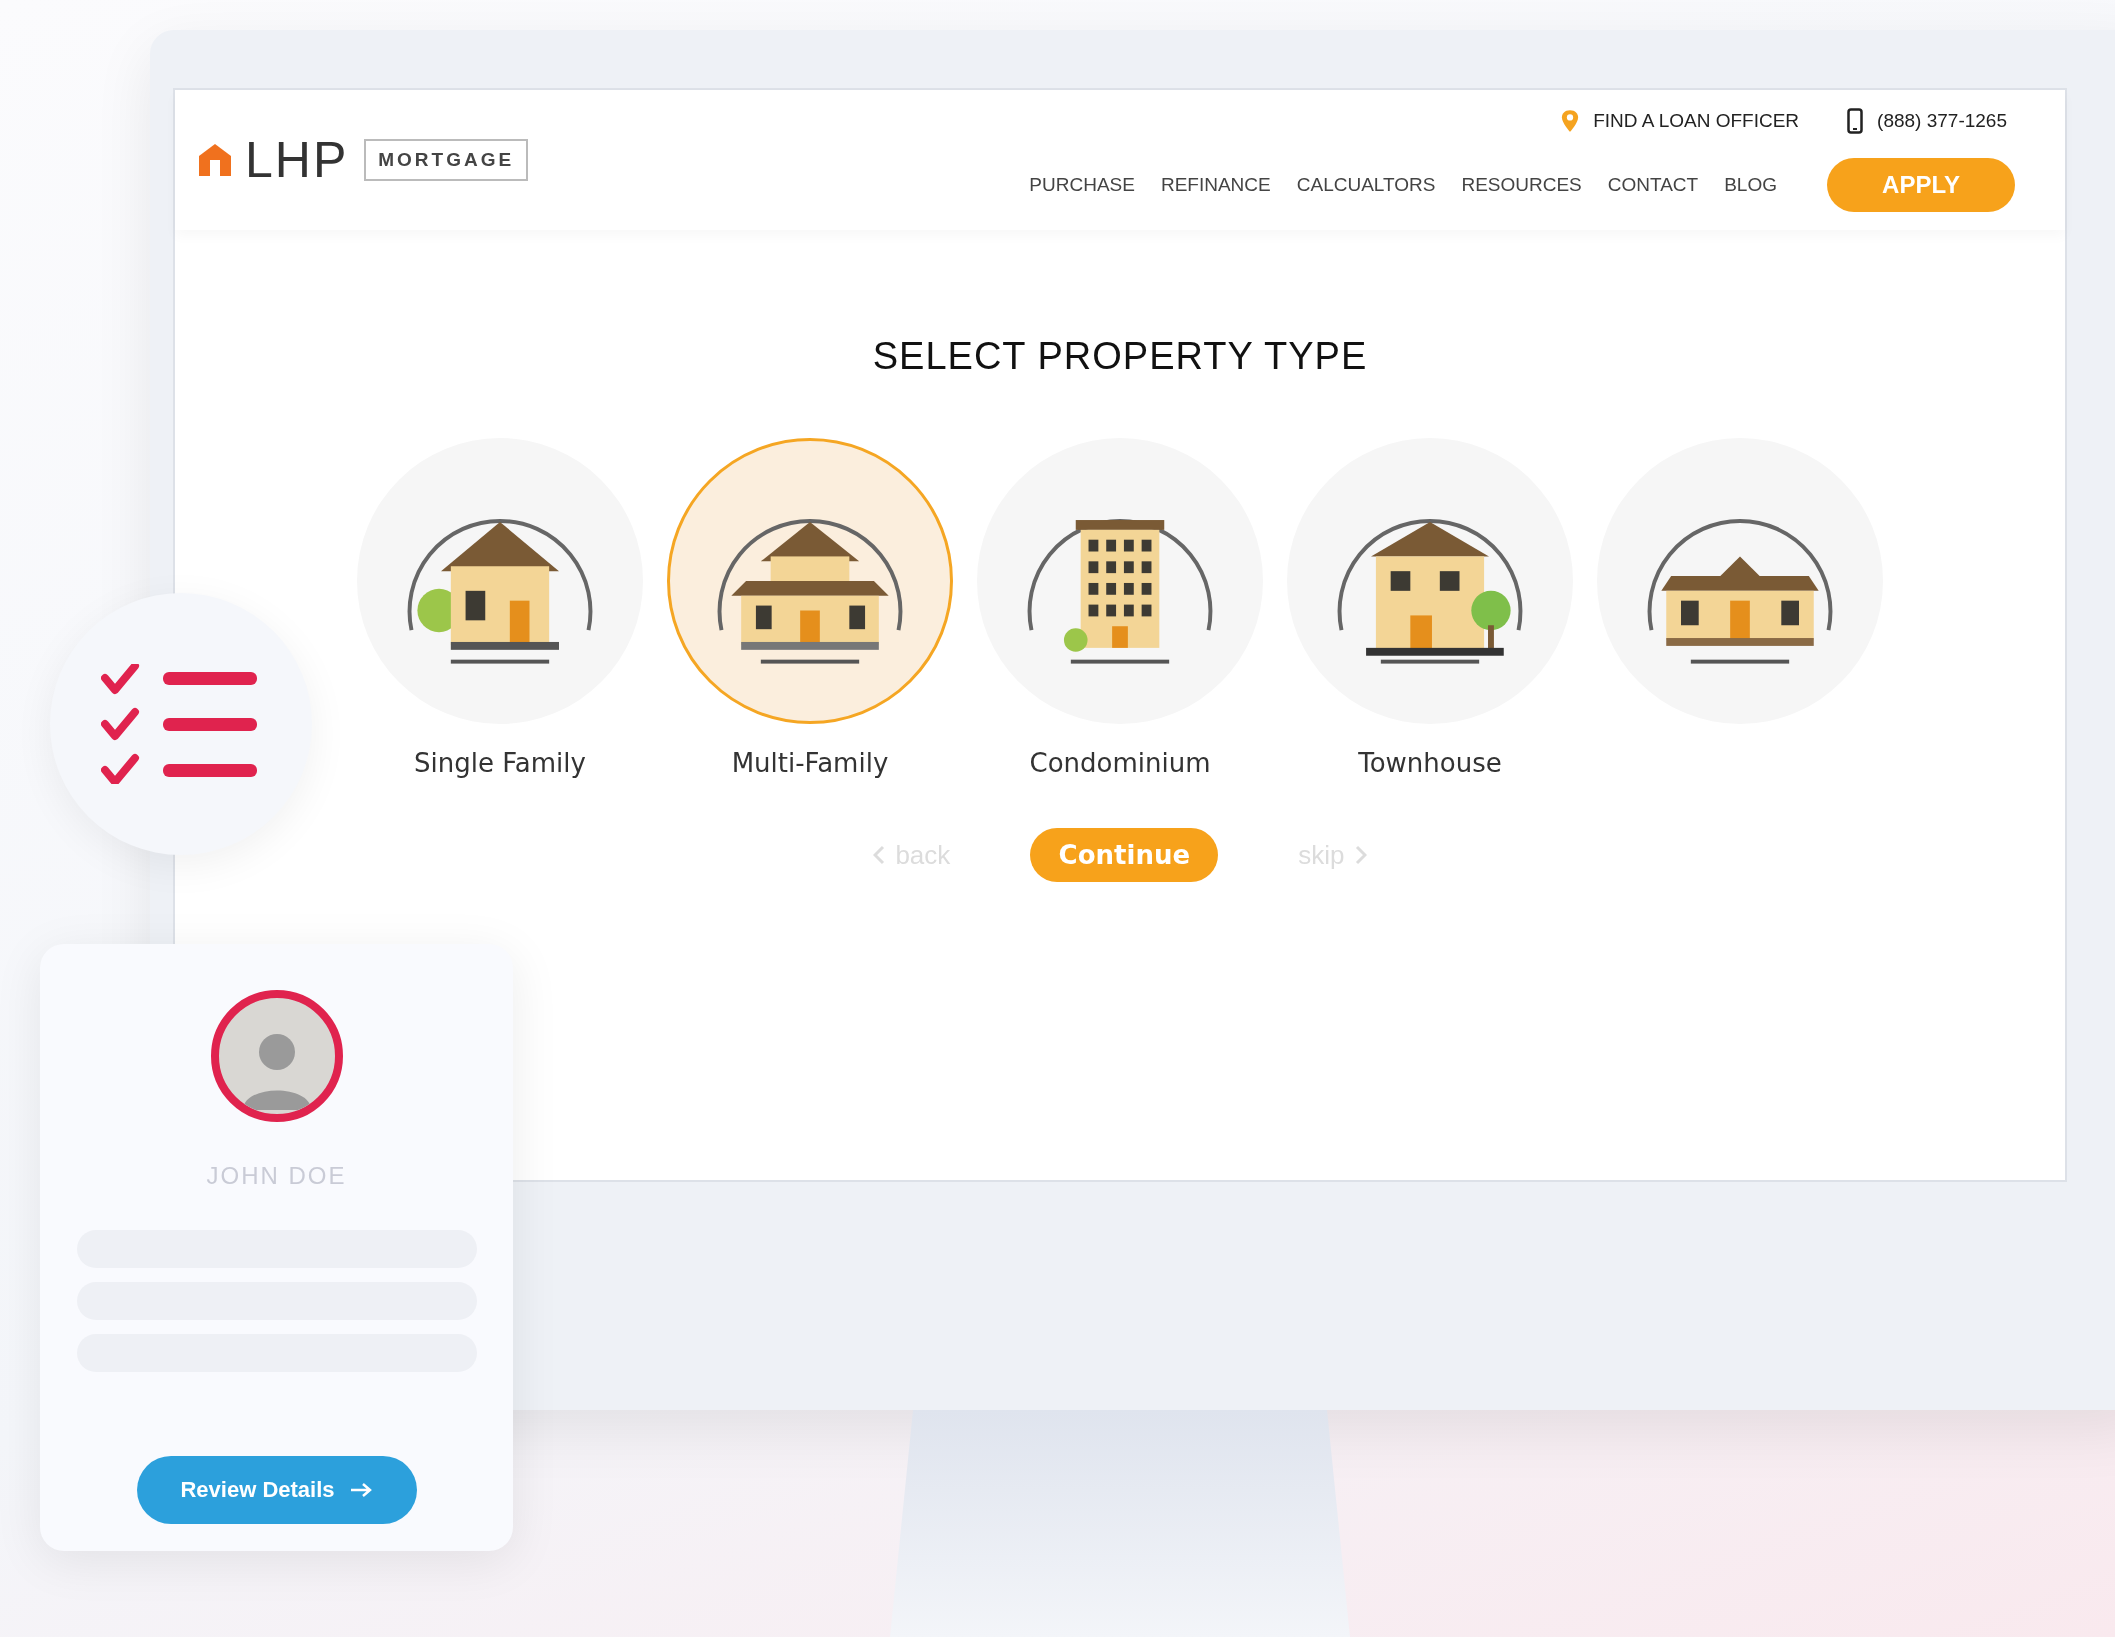 The image size is (2115, 1637). What do you see at coordinates (1855, 121) in the screenshot?
I see `phone-icon` at bounding box center [1855, 121].